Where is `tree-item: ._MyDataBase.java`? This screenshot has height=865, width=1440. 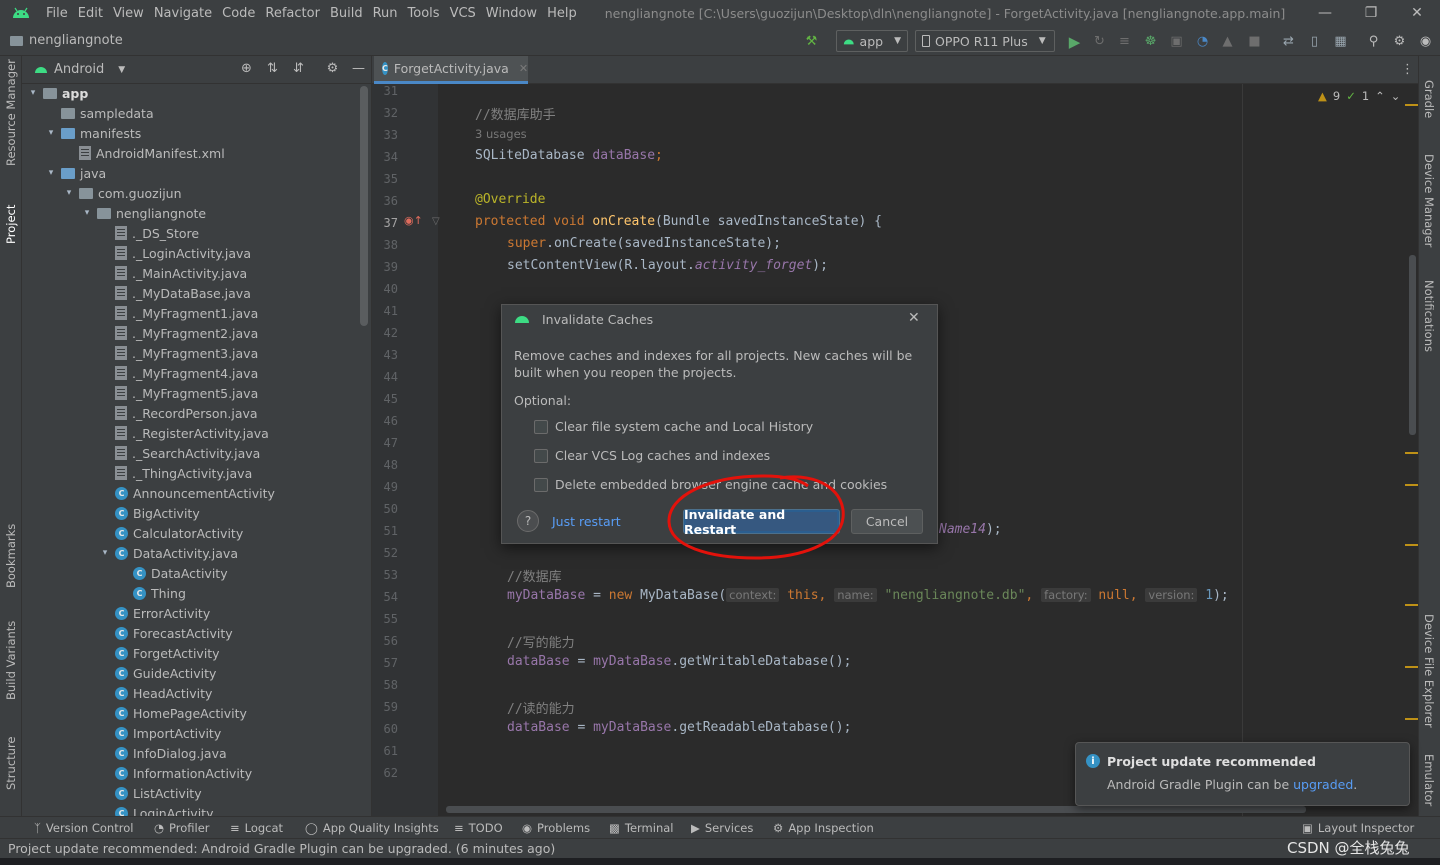 tree-item: ._MyDataBase.java is located at coordinates (175, 293).